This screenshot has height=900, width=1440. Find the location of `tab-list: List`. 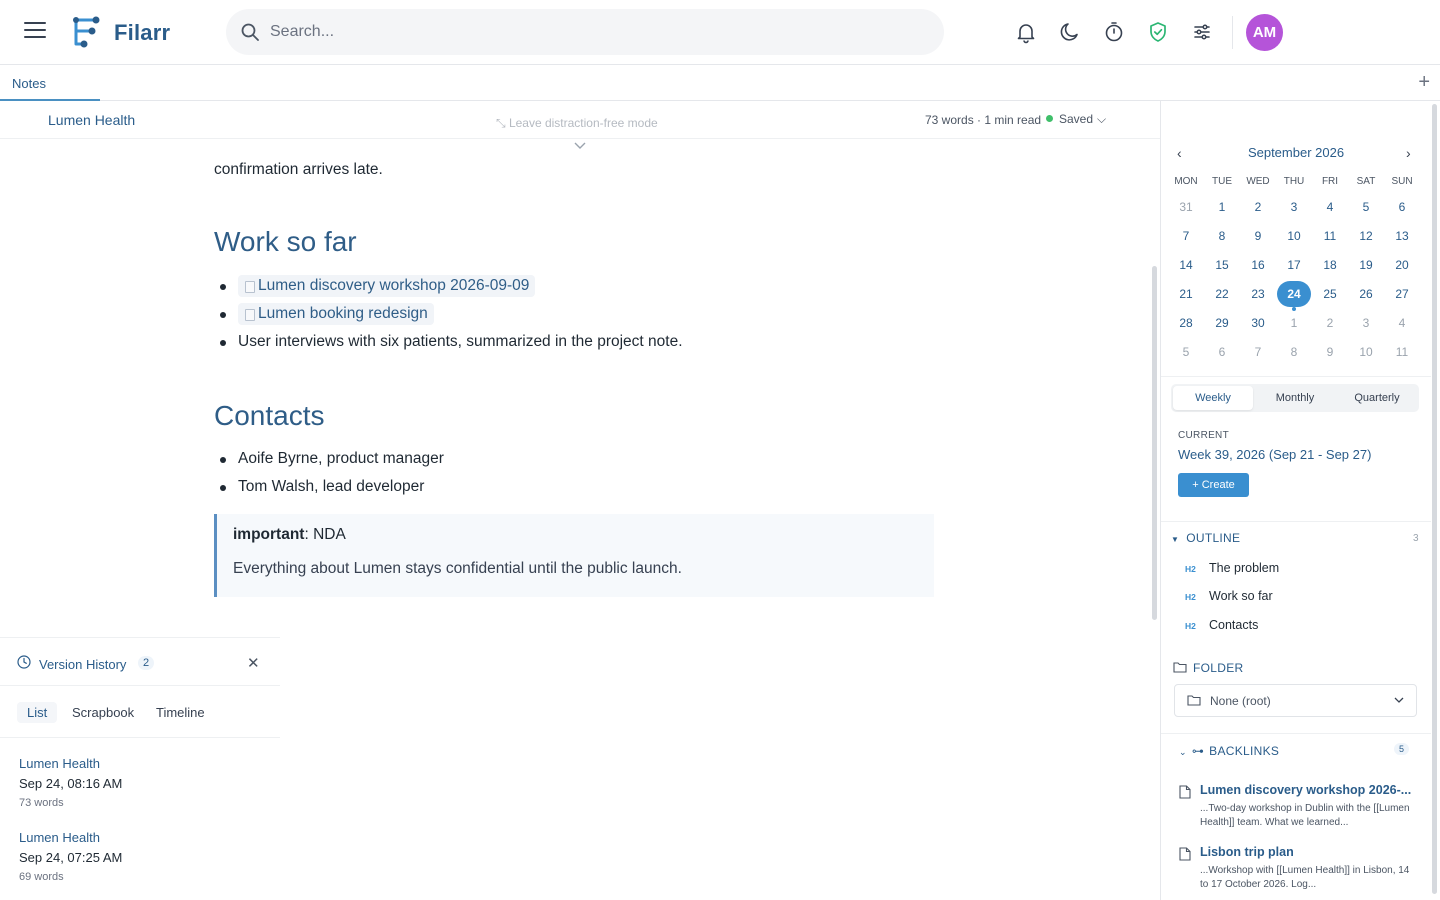

tab-list: List is located at coordinates (37, 712).